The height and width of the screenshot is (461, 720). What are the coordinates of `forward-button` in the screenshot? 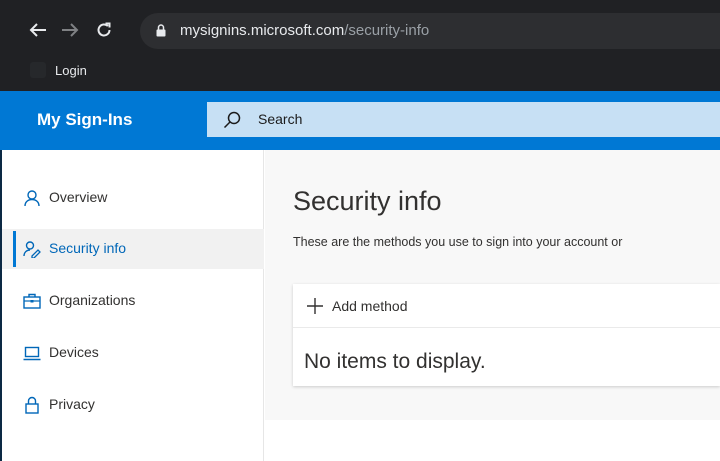 It's located at (70, 30).